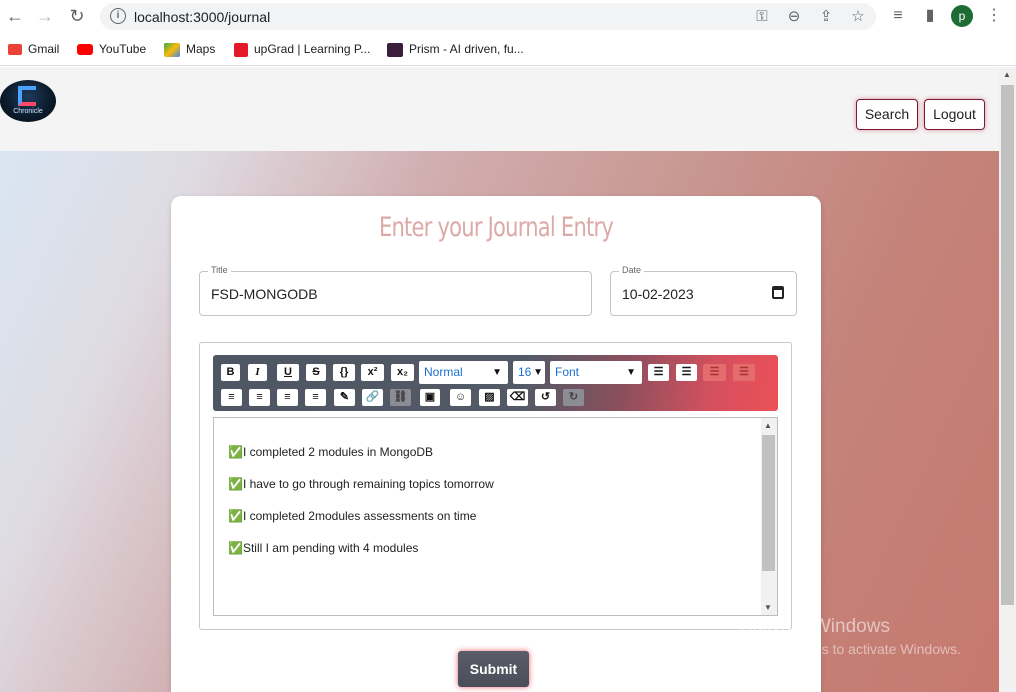  What do you see at coordinates (231, 397) in the screenshot?
I see `align-left-button: ≡` at bounding box center [231, 397].